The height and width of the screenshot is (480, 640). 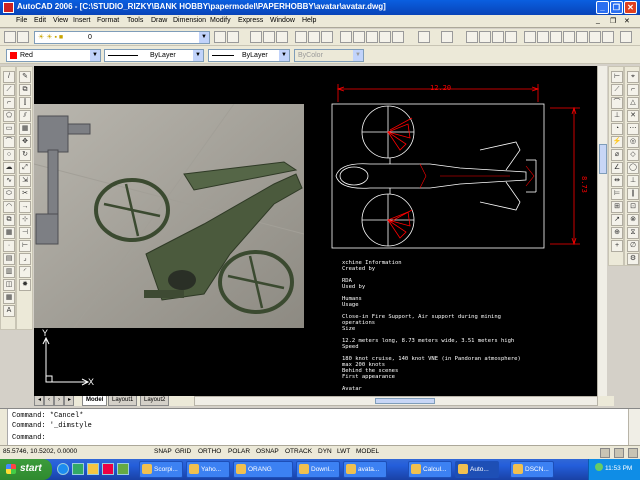 What do you see at coordinates (633, 246) in the screenshot?
I see `snap-none-icon: ∅` at bounding box center [633, 246].